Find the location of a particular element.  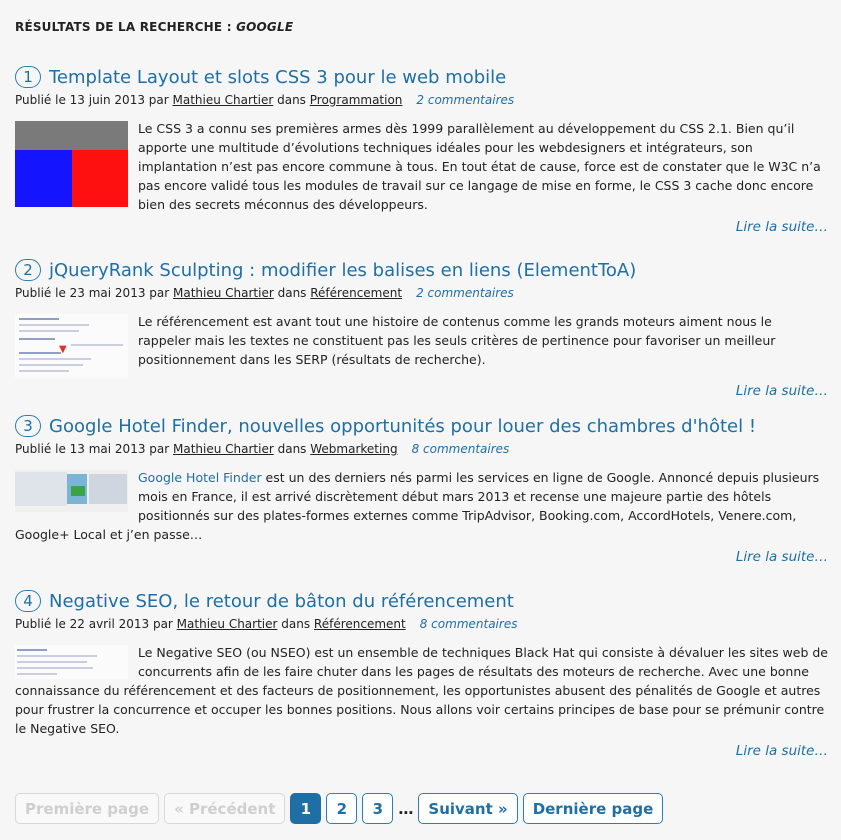

next-page-button: Suivant » is located at coordinates (468, 808).